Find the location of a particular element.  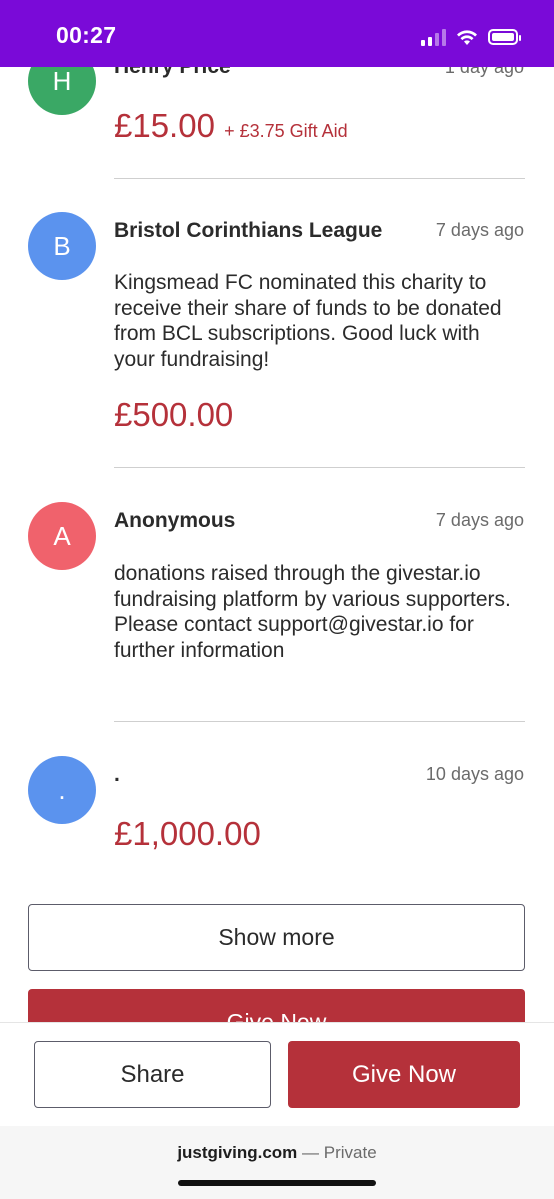

url-display: justgiving.com — Private is located at coordinates (277, 1153).